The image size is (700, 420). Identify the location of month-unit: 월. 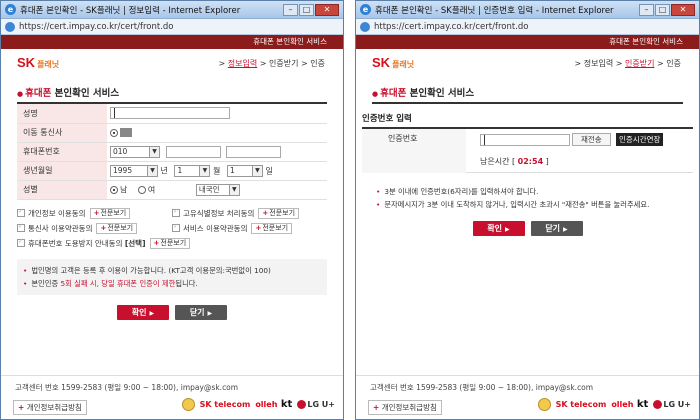
(217, 170).